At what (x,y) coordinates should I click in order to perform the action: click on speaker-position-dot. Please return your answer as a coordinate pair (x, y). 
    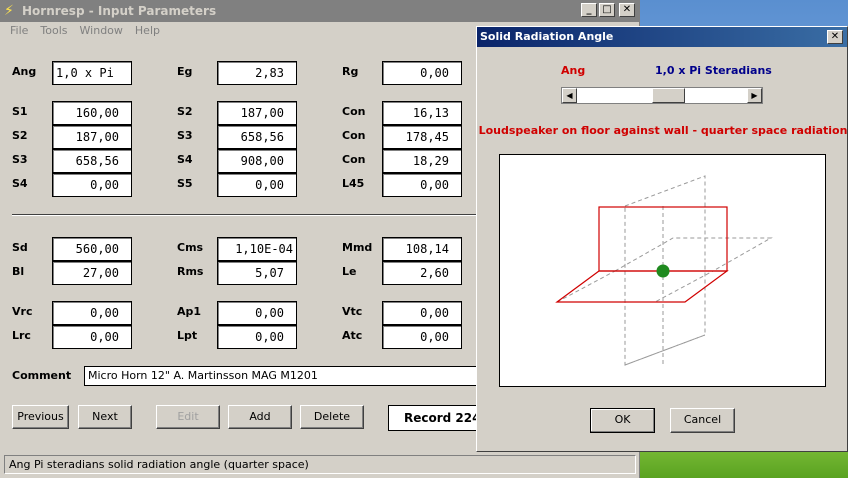
    Looking at the image, I should click on (663, 271).